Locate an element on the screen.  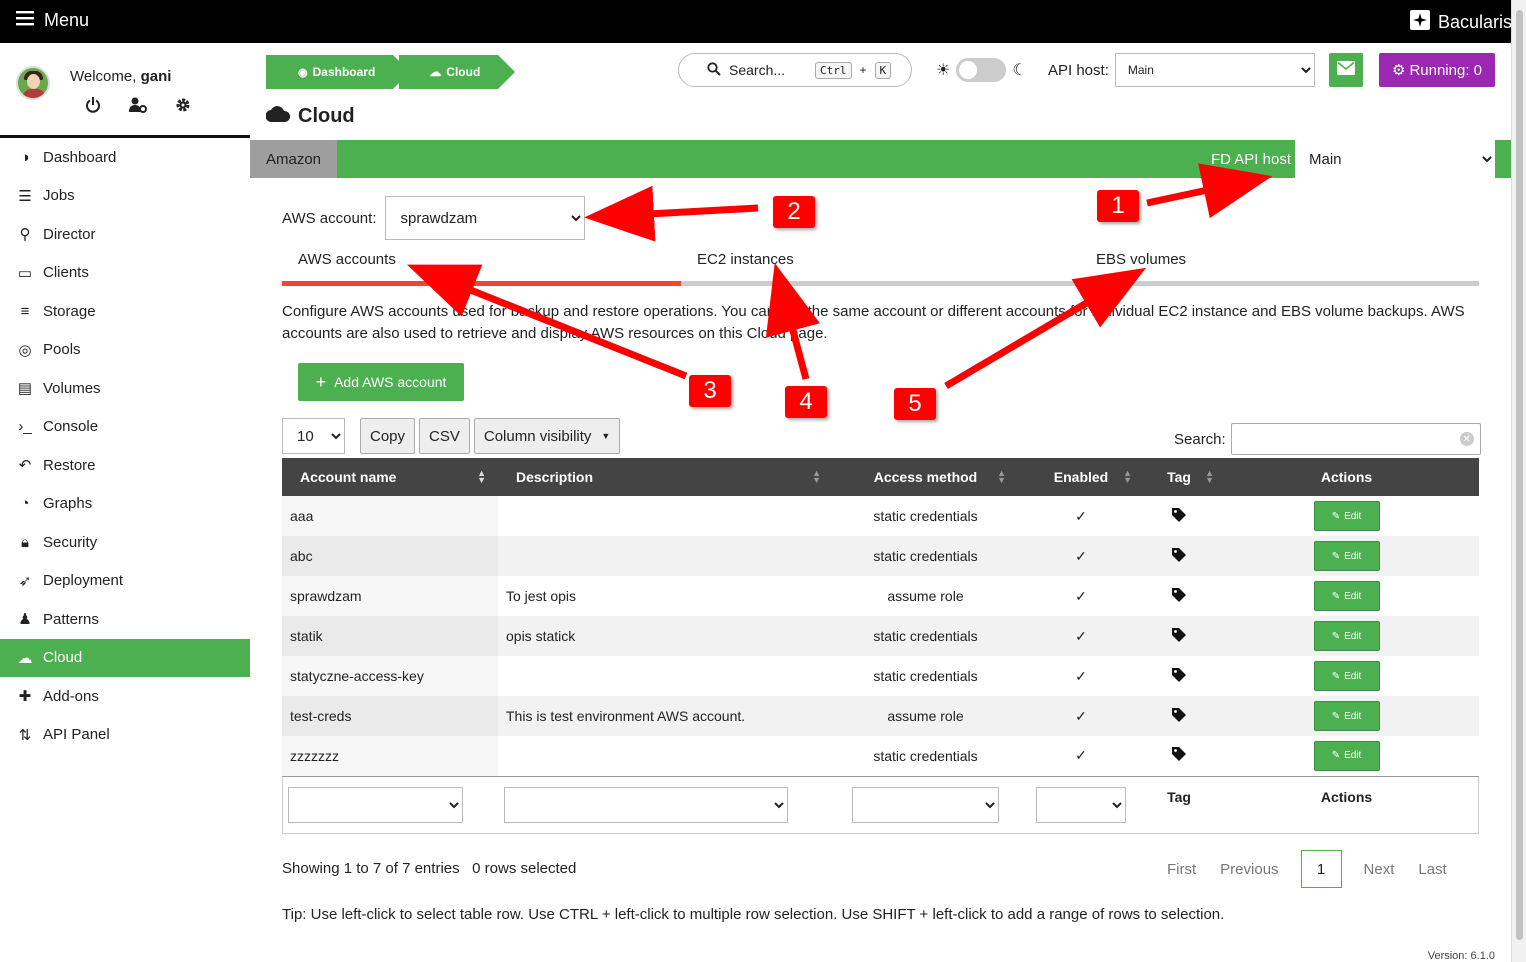
table-row: abc static credentials ✓ ✎ Edit is located at coordinates (880, 556).